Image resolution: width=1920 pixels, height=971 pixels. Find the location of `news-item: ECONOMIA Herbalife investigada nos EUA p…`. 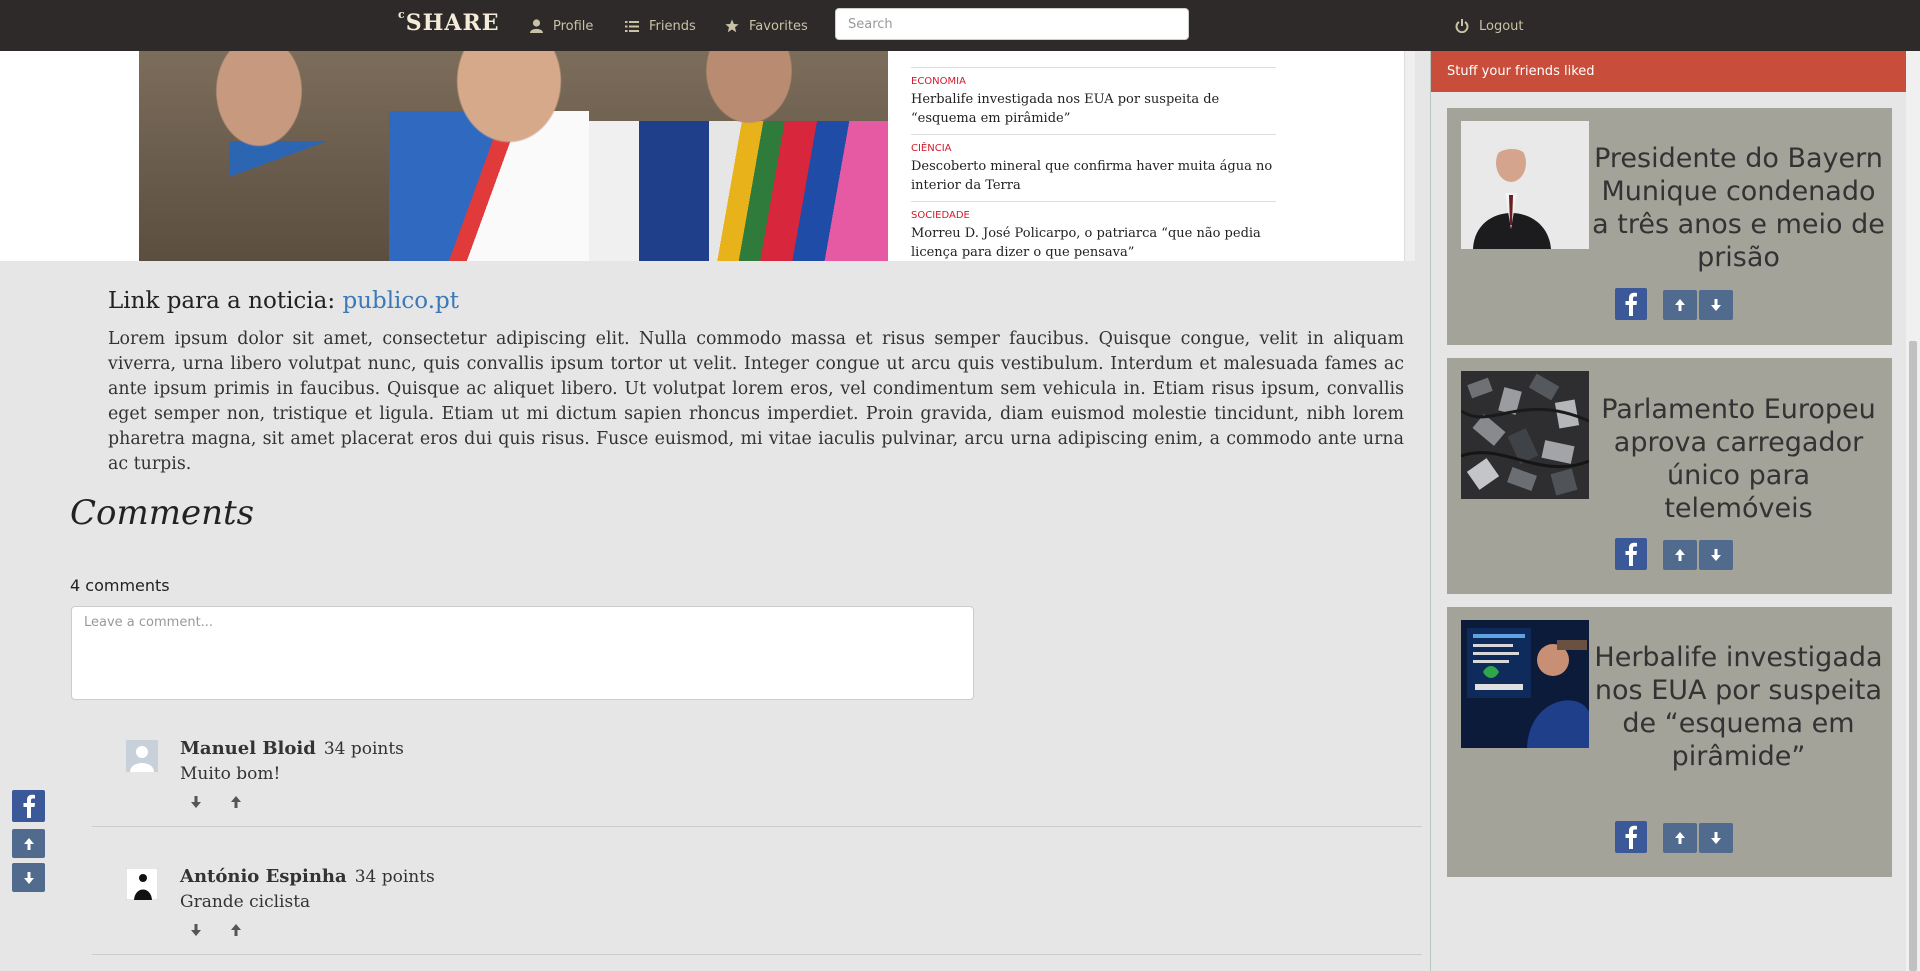

news-item: ECONOMIA Herbalife investigada nos EUA p… is located at coordinates (1093, 100).